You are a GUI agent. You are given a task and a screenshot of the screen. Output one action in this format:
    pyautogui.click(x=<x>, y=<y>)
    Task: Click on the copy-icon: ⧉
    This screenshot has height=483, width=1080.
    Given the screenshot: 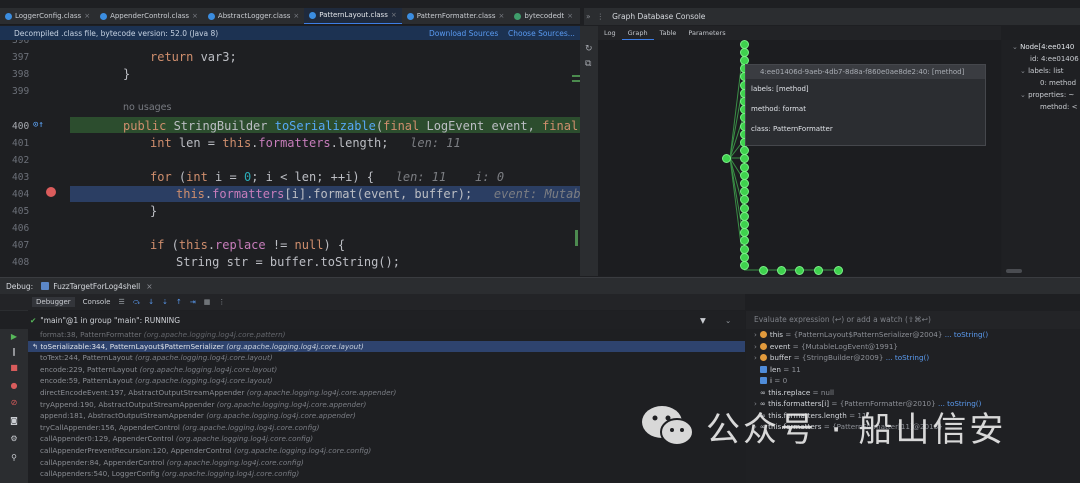 What is the action you would take?
    pyautogui.click(x=588, y=64)
    